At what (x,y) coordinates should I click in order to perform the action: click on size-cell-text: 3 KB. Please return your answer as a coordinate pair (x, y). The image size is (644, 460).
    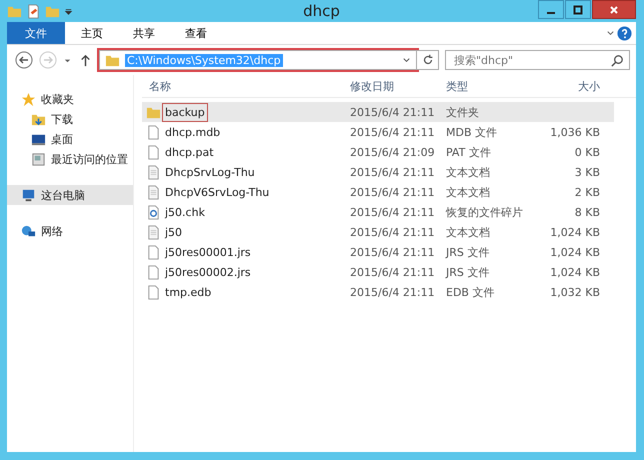
    Looking at the image, I should click on (587, 172).